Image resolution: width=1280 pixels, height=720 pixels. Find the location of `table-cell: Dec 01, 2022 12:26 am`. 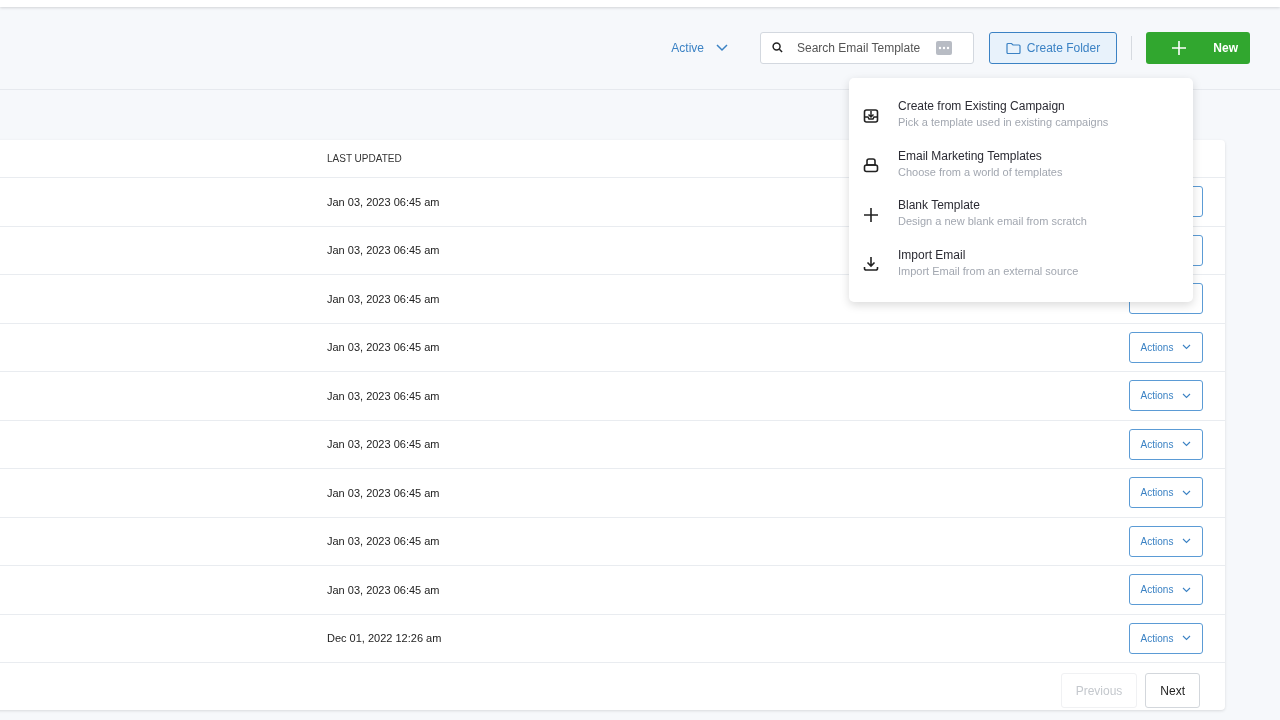

table-cell: Dec 01, 2022 12:26 am is located at coordinates (384, 638).